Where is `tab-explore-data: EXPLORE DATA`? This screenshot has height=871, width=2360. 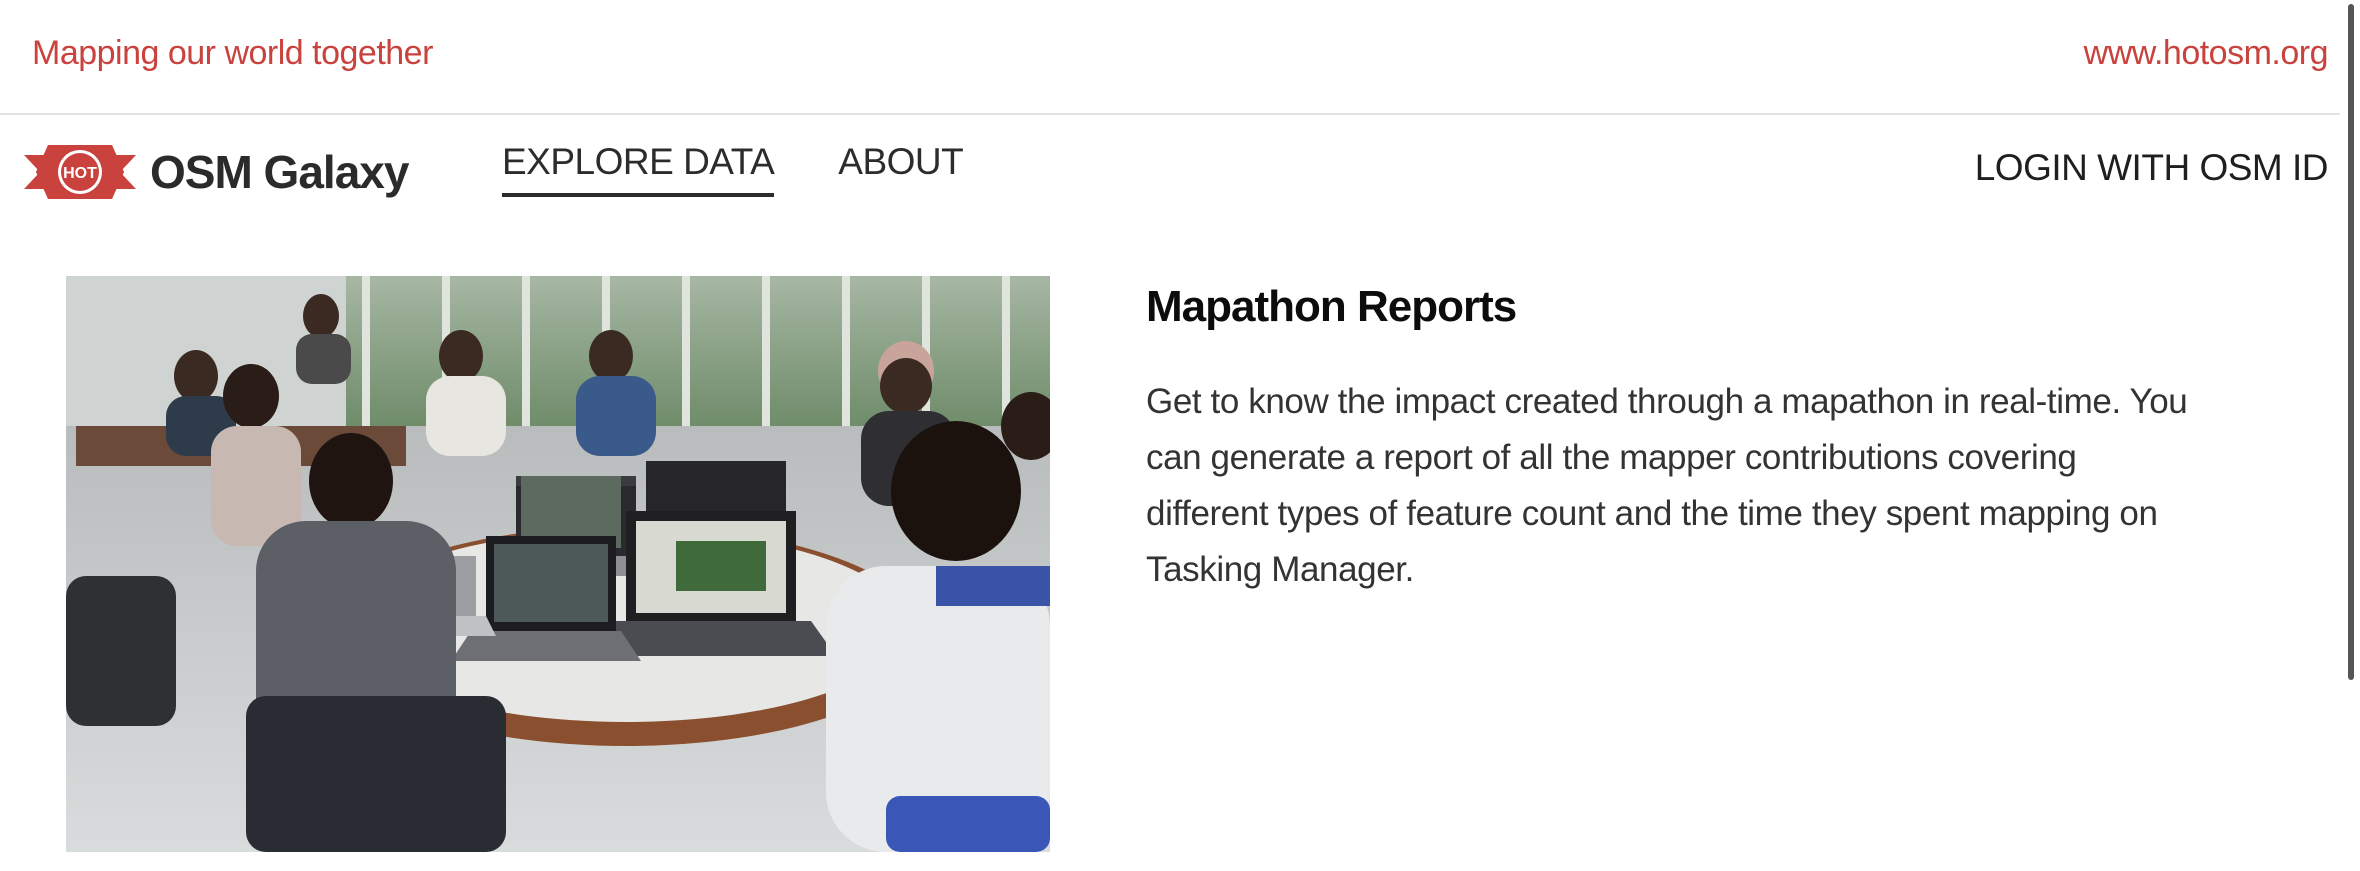
tab-explore-data: EXPLORE DATA is located at coordinates (638, 169).